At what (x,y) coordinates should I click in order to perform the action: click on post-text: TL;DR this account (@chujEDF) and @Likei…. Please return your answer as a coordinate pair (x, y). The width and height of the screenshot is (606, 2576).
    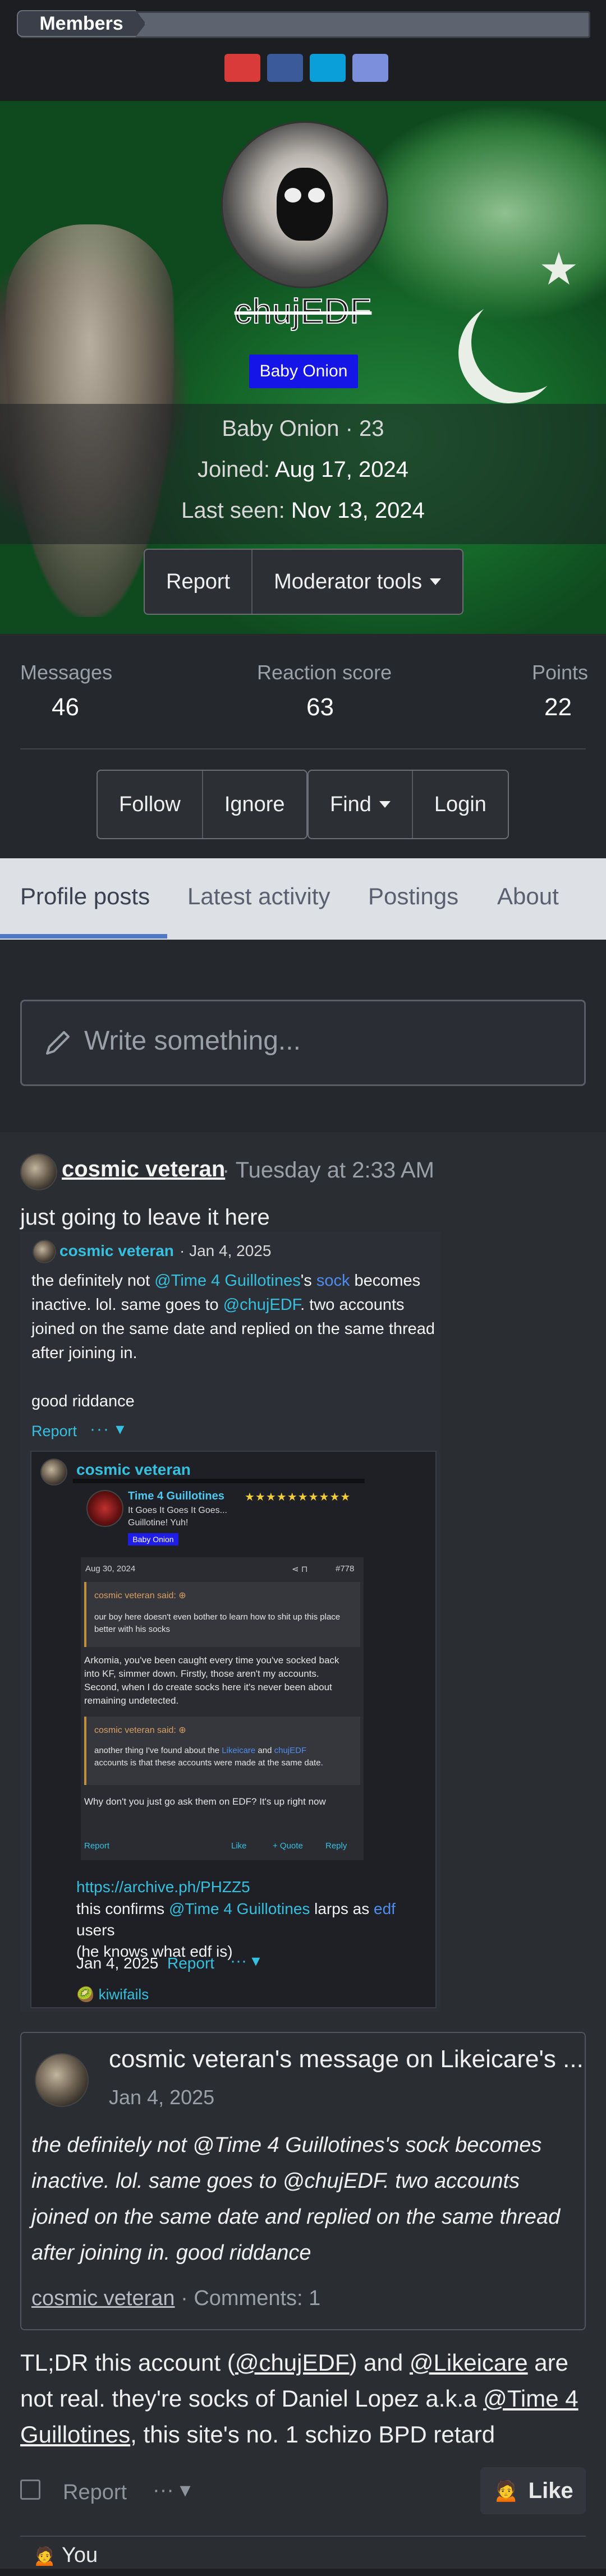
    Looking at the image, I should click on (300, 2398).